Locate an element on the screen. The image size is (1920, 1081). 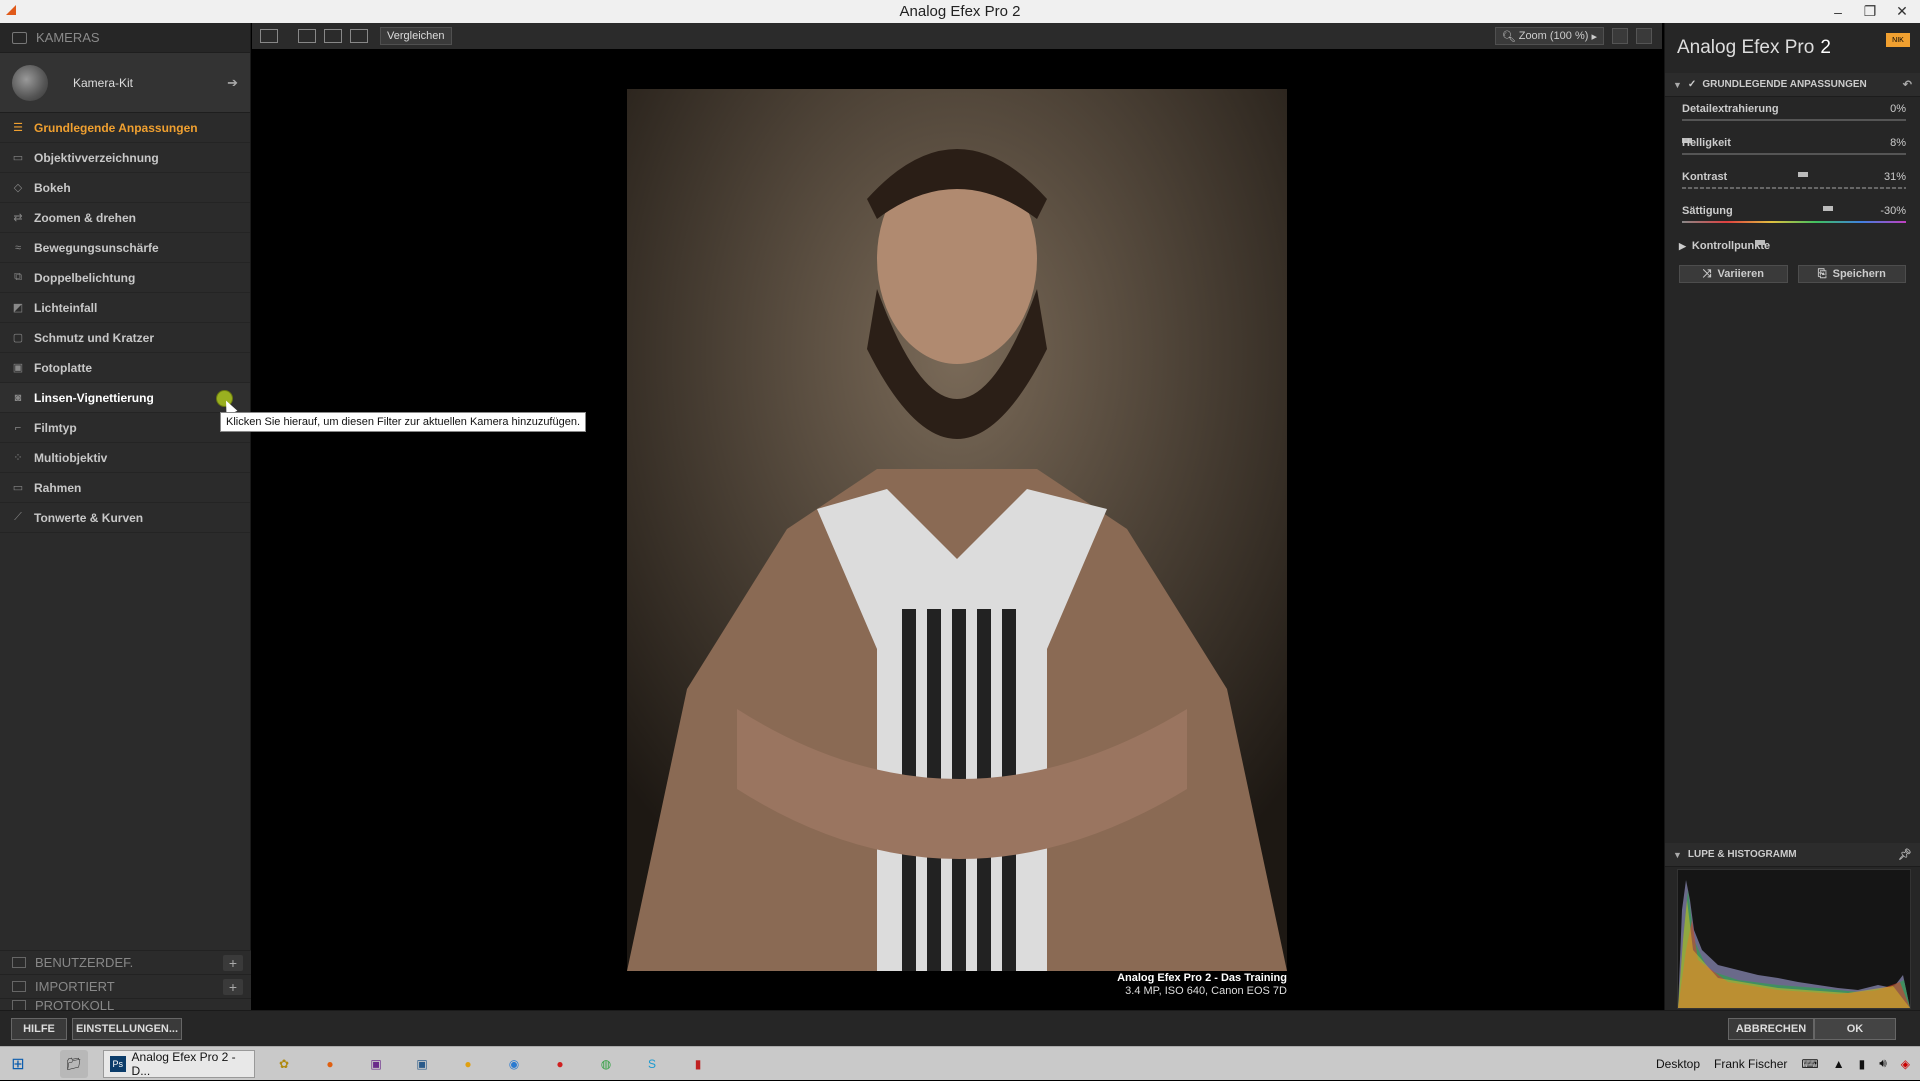
filter-item-bewegungsunschaerfe: ≈ Bewegungsunschärfe is located at coordinates (125, 248).